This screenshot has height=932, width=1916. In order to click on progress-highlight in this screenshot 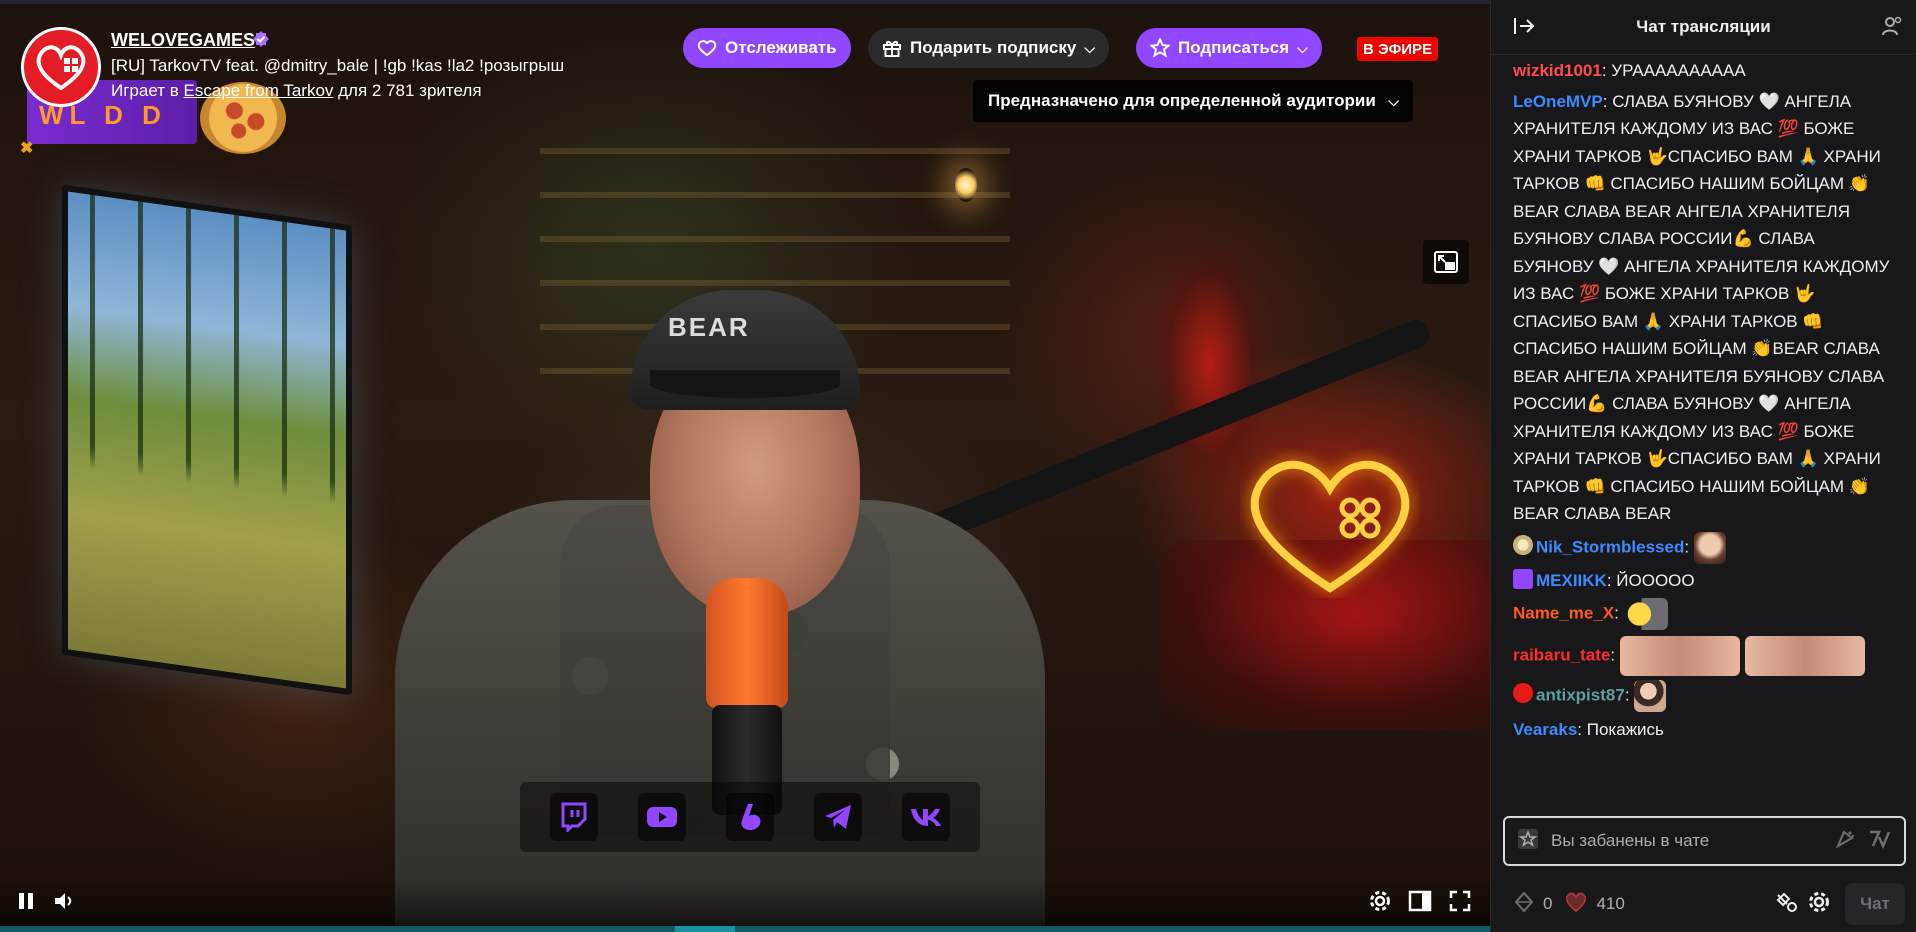, I will do `click(705, 929)`.